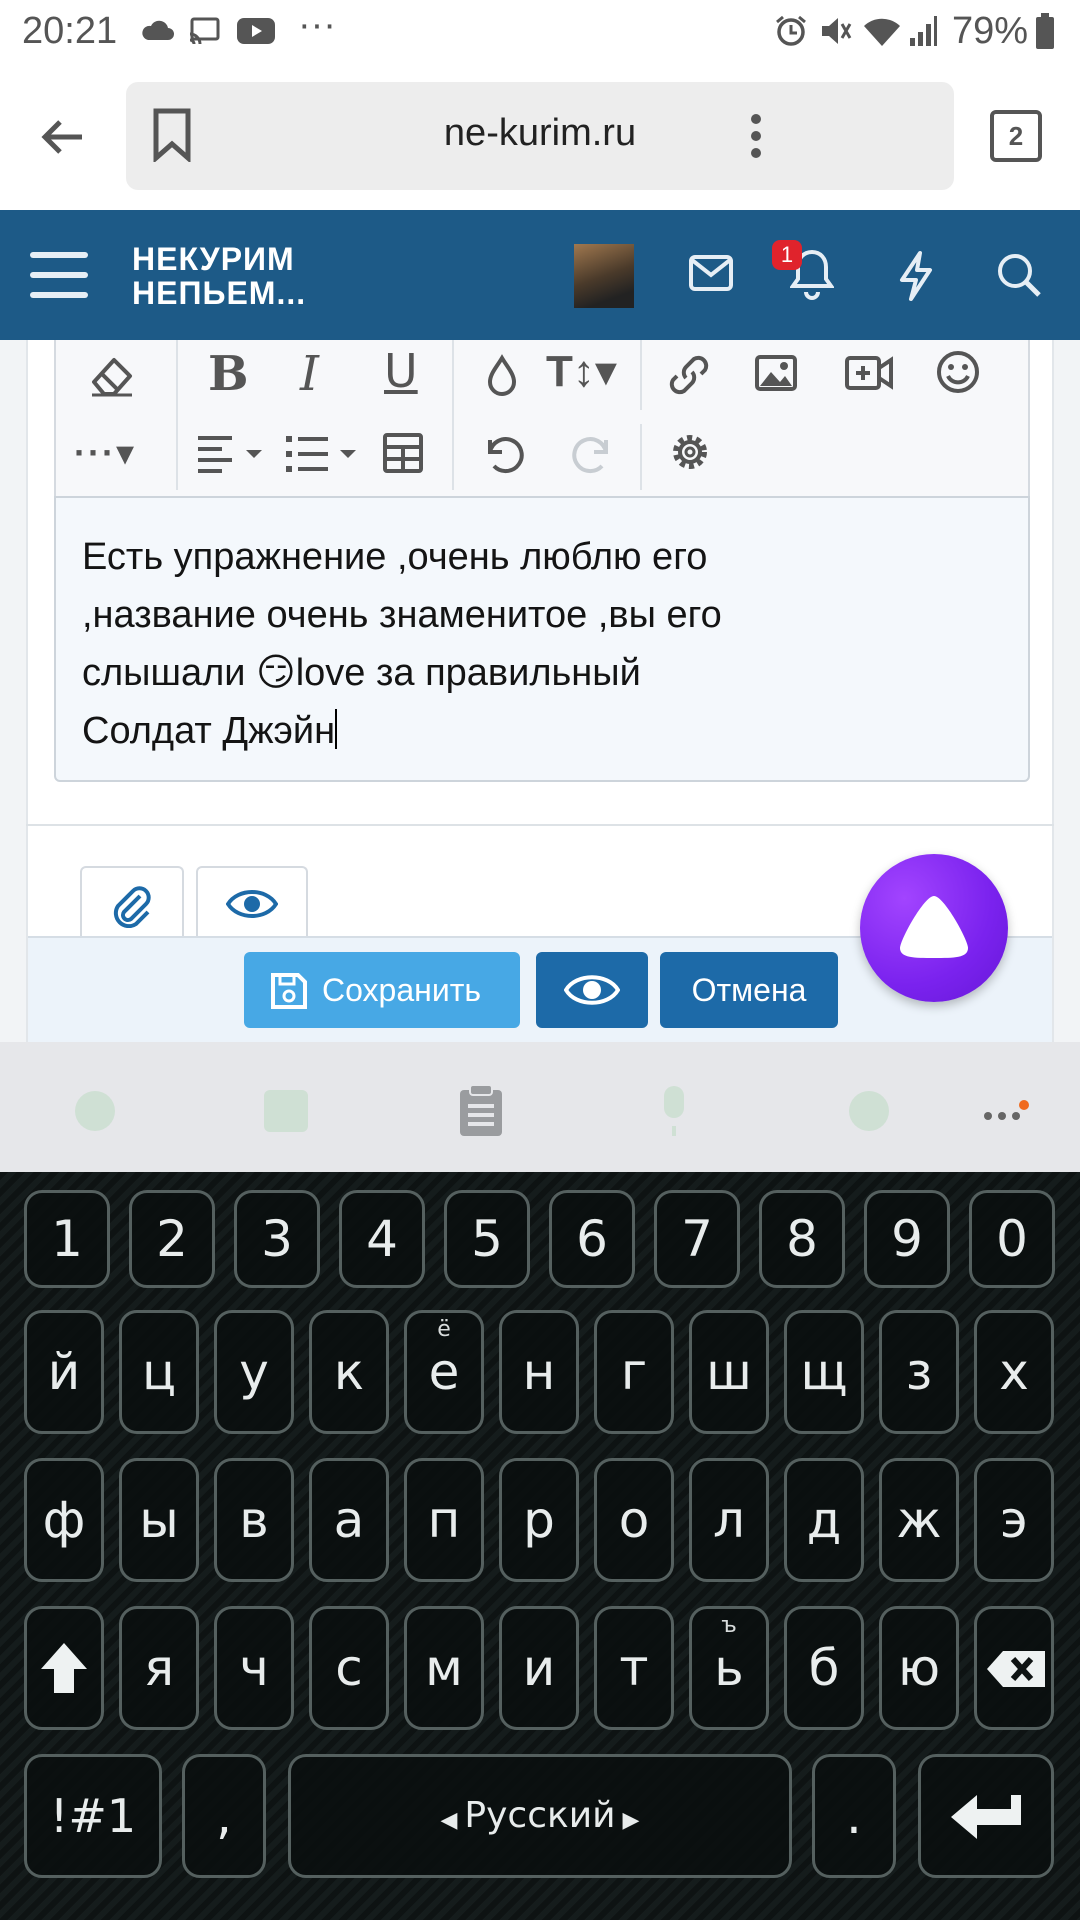  Describe the element at coordinates (697, 1239) in the screenshot. I see `key: 7` at that location.